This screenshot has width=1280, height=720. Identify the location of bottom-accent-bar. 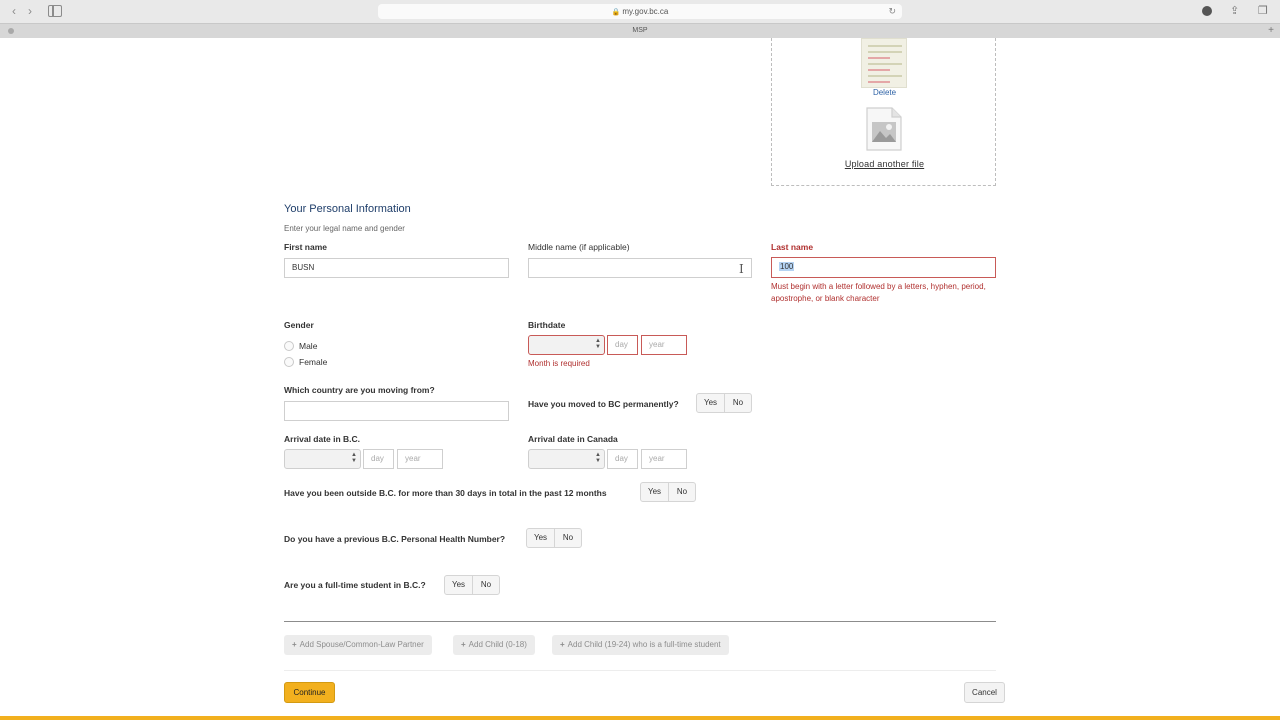
(640, 718).